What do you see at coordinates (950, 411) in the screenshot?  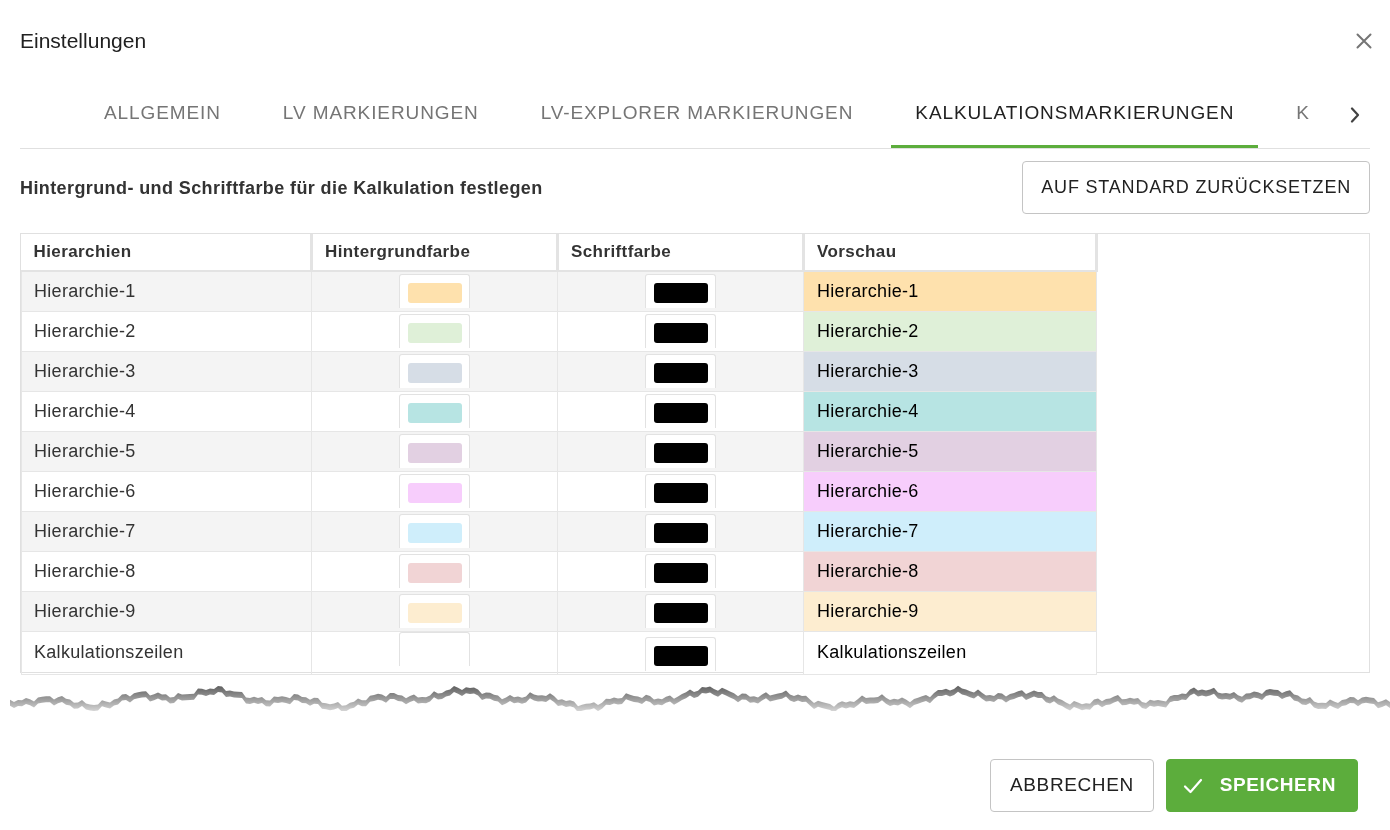 I see `preview-cell: Hierarchie-4` at bounding box center [950, 411].